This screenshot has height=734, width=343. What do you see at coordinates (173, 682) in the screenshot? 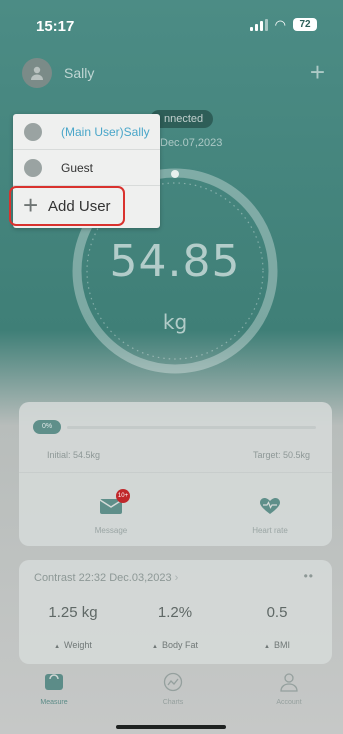
I see `charts-icon` at bounding box center [173, 682].